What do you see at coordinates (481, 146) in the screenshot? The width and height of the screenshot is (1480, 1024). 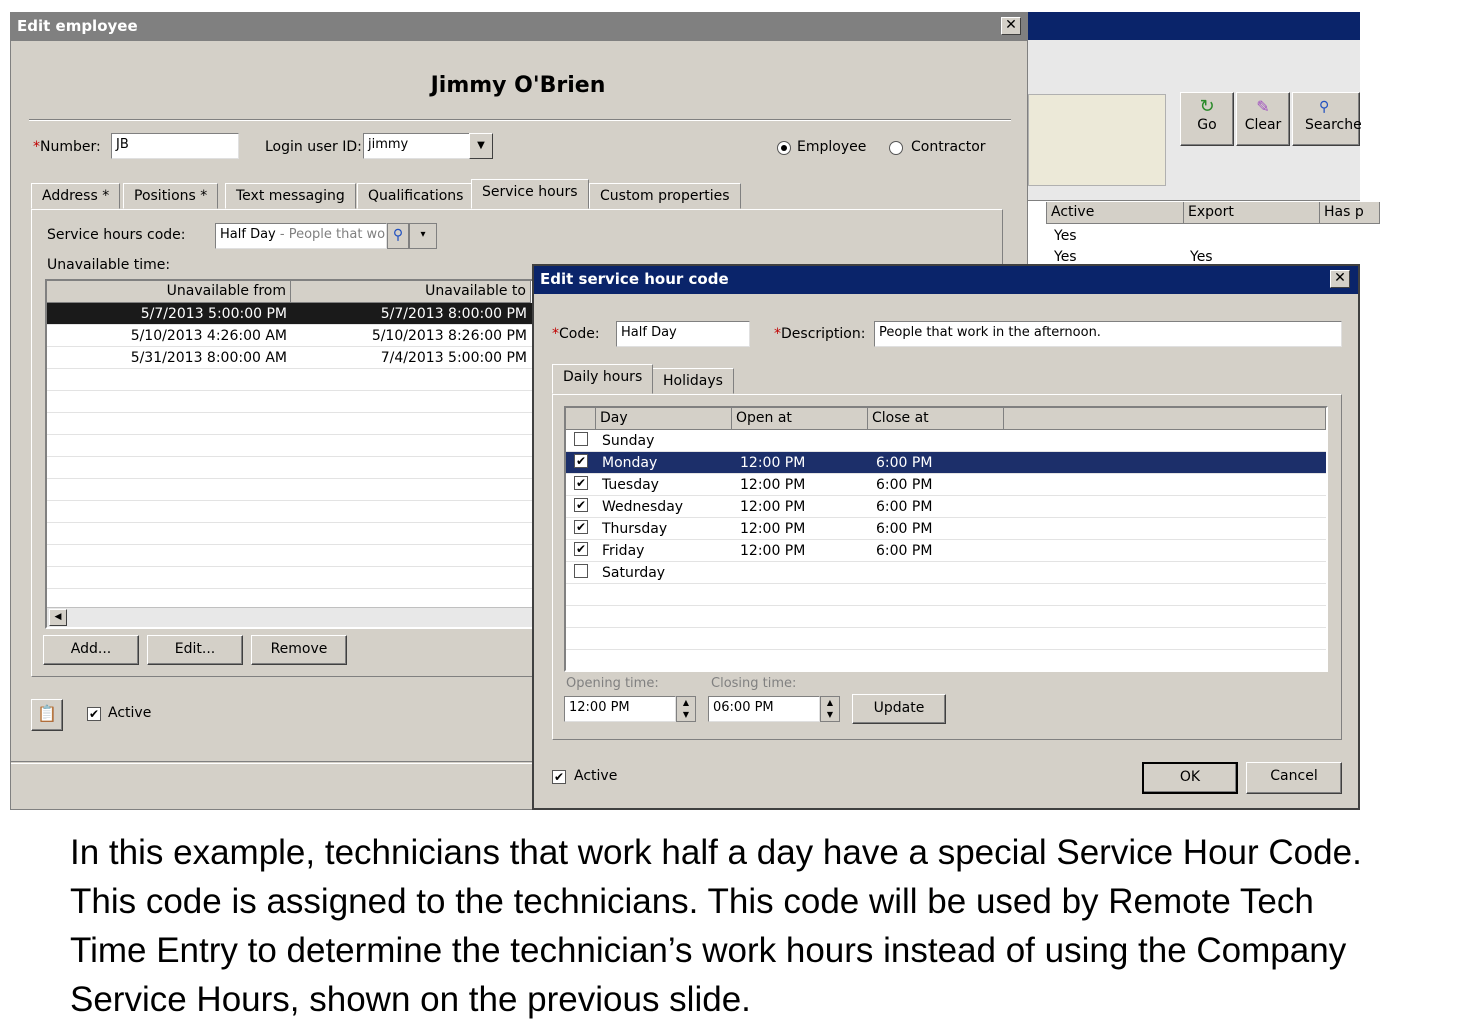 I see `chevron-down-icon: ▼` at bounding box center [481, 146].